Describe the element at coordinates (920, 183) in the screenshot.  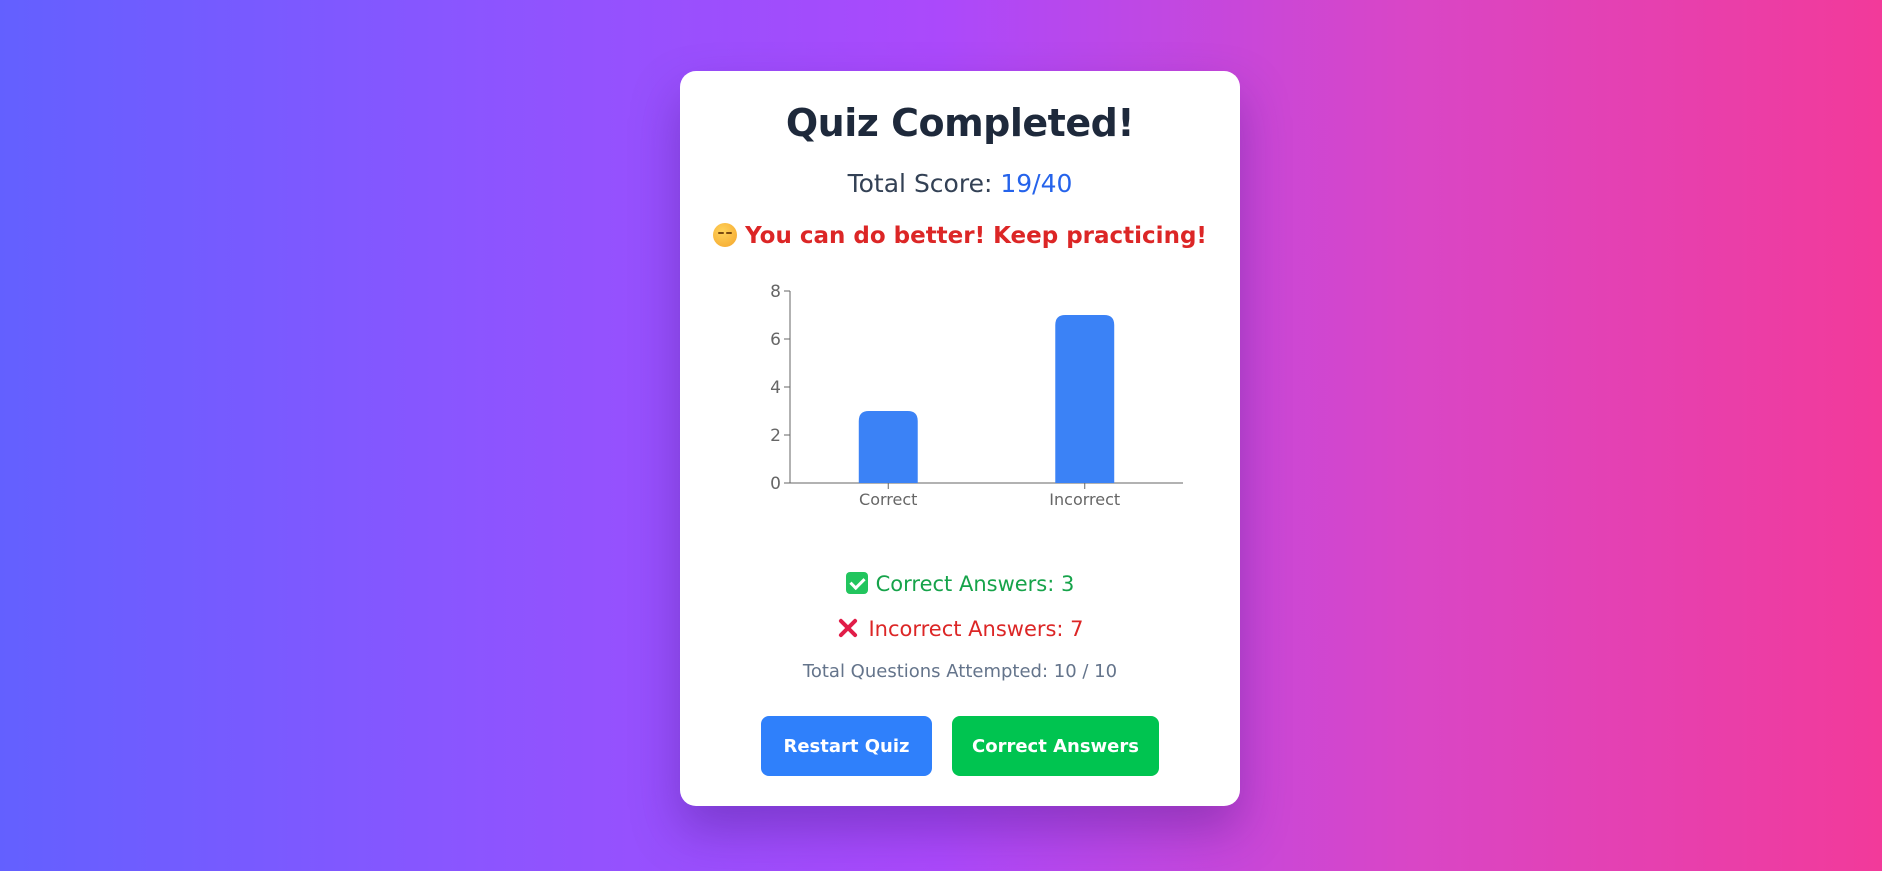
I see `total-score-label: Total Score:` at that location.